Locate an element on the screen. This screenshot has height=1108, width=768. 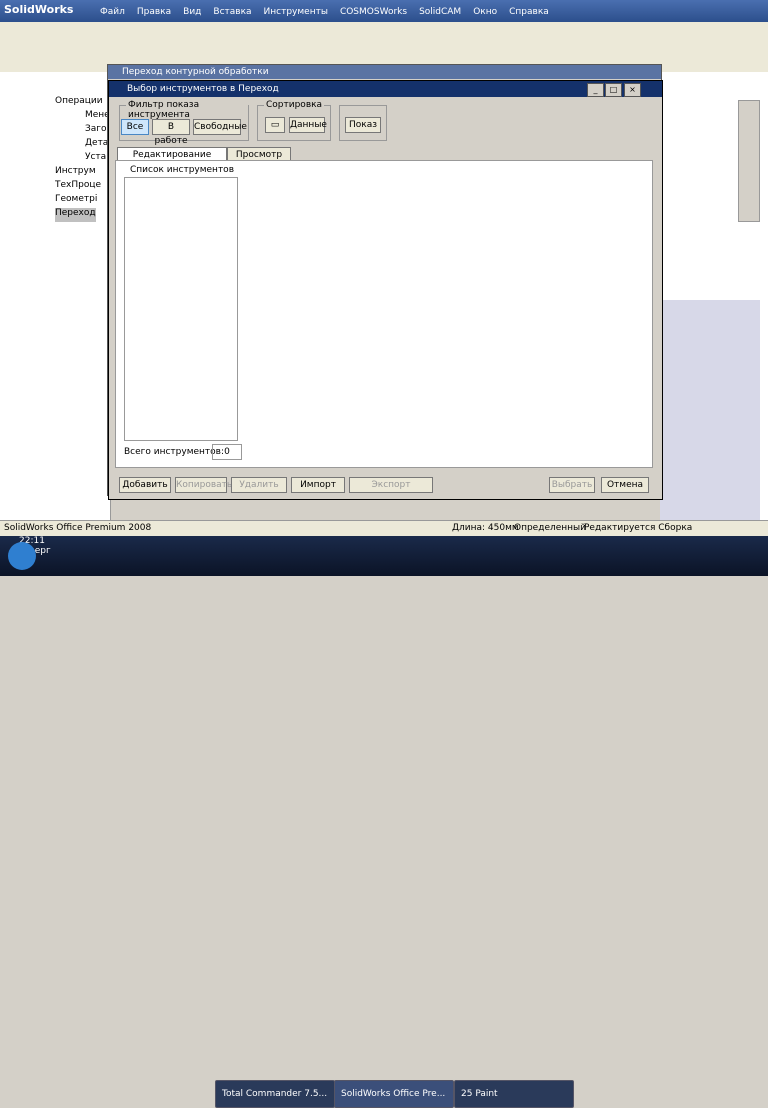
status-defined: Определенный is located at coordinates (550, 528).